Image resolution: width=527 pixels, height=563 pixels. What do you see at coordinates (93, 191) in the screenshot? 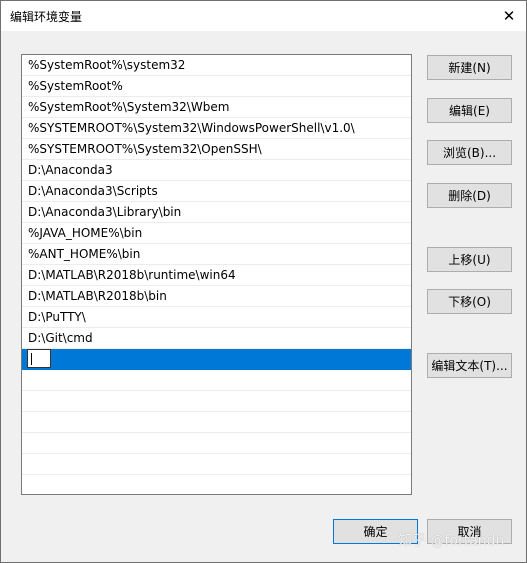
I see `list-item-text: D:\Anaconda3\Scripts` at bounding box center [93, 191].